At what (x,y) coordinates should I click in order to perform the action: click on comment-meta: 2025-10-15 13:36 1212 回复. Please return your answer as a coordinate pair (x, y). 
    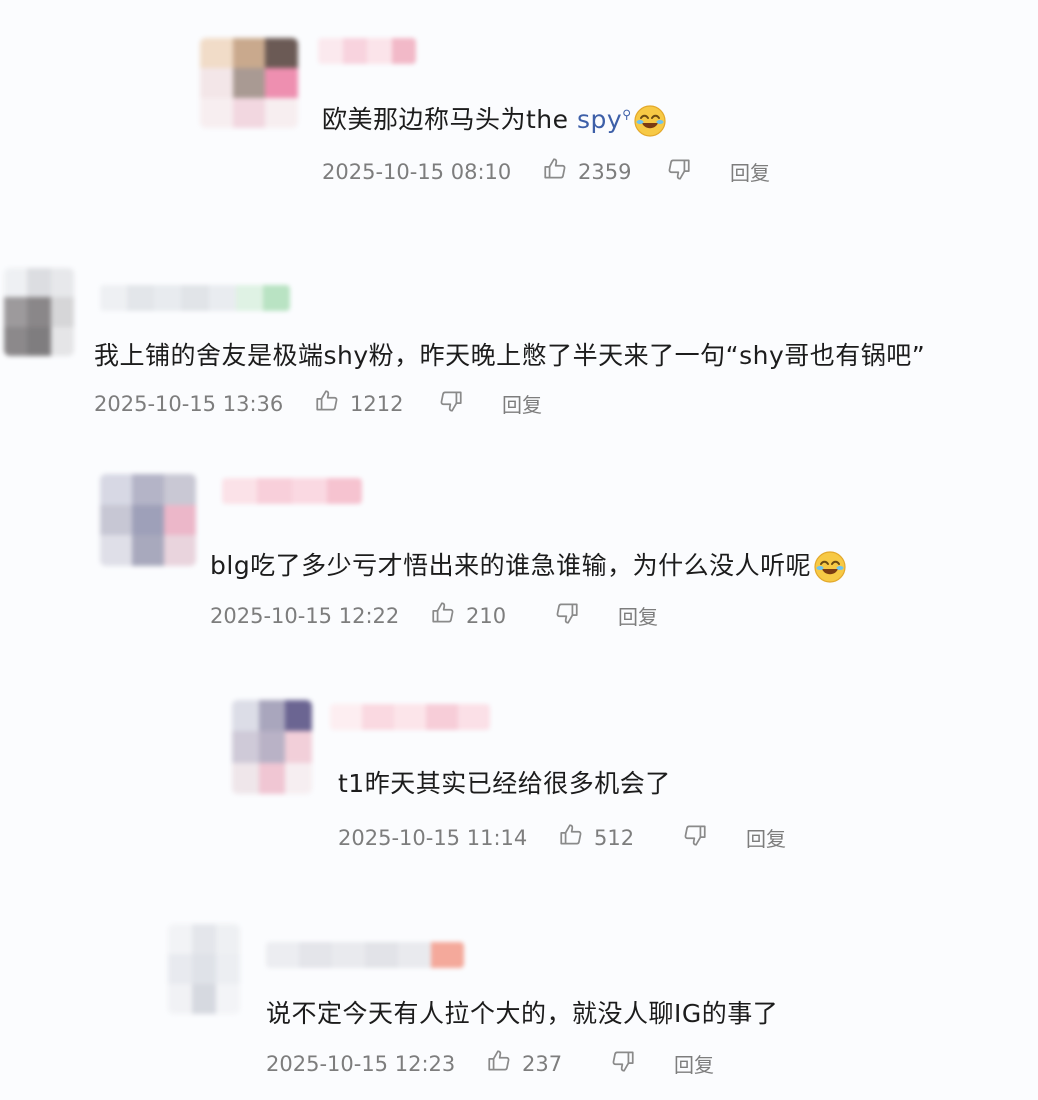
    Looking at the image, I should click on (318, 403).